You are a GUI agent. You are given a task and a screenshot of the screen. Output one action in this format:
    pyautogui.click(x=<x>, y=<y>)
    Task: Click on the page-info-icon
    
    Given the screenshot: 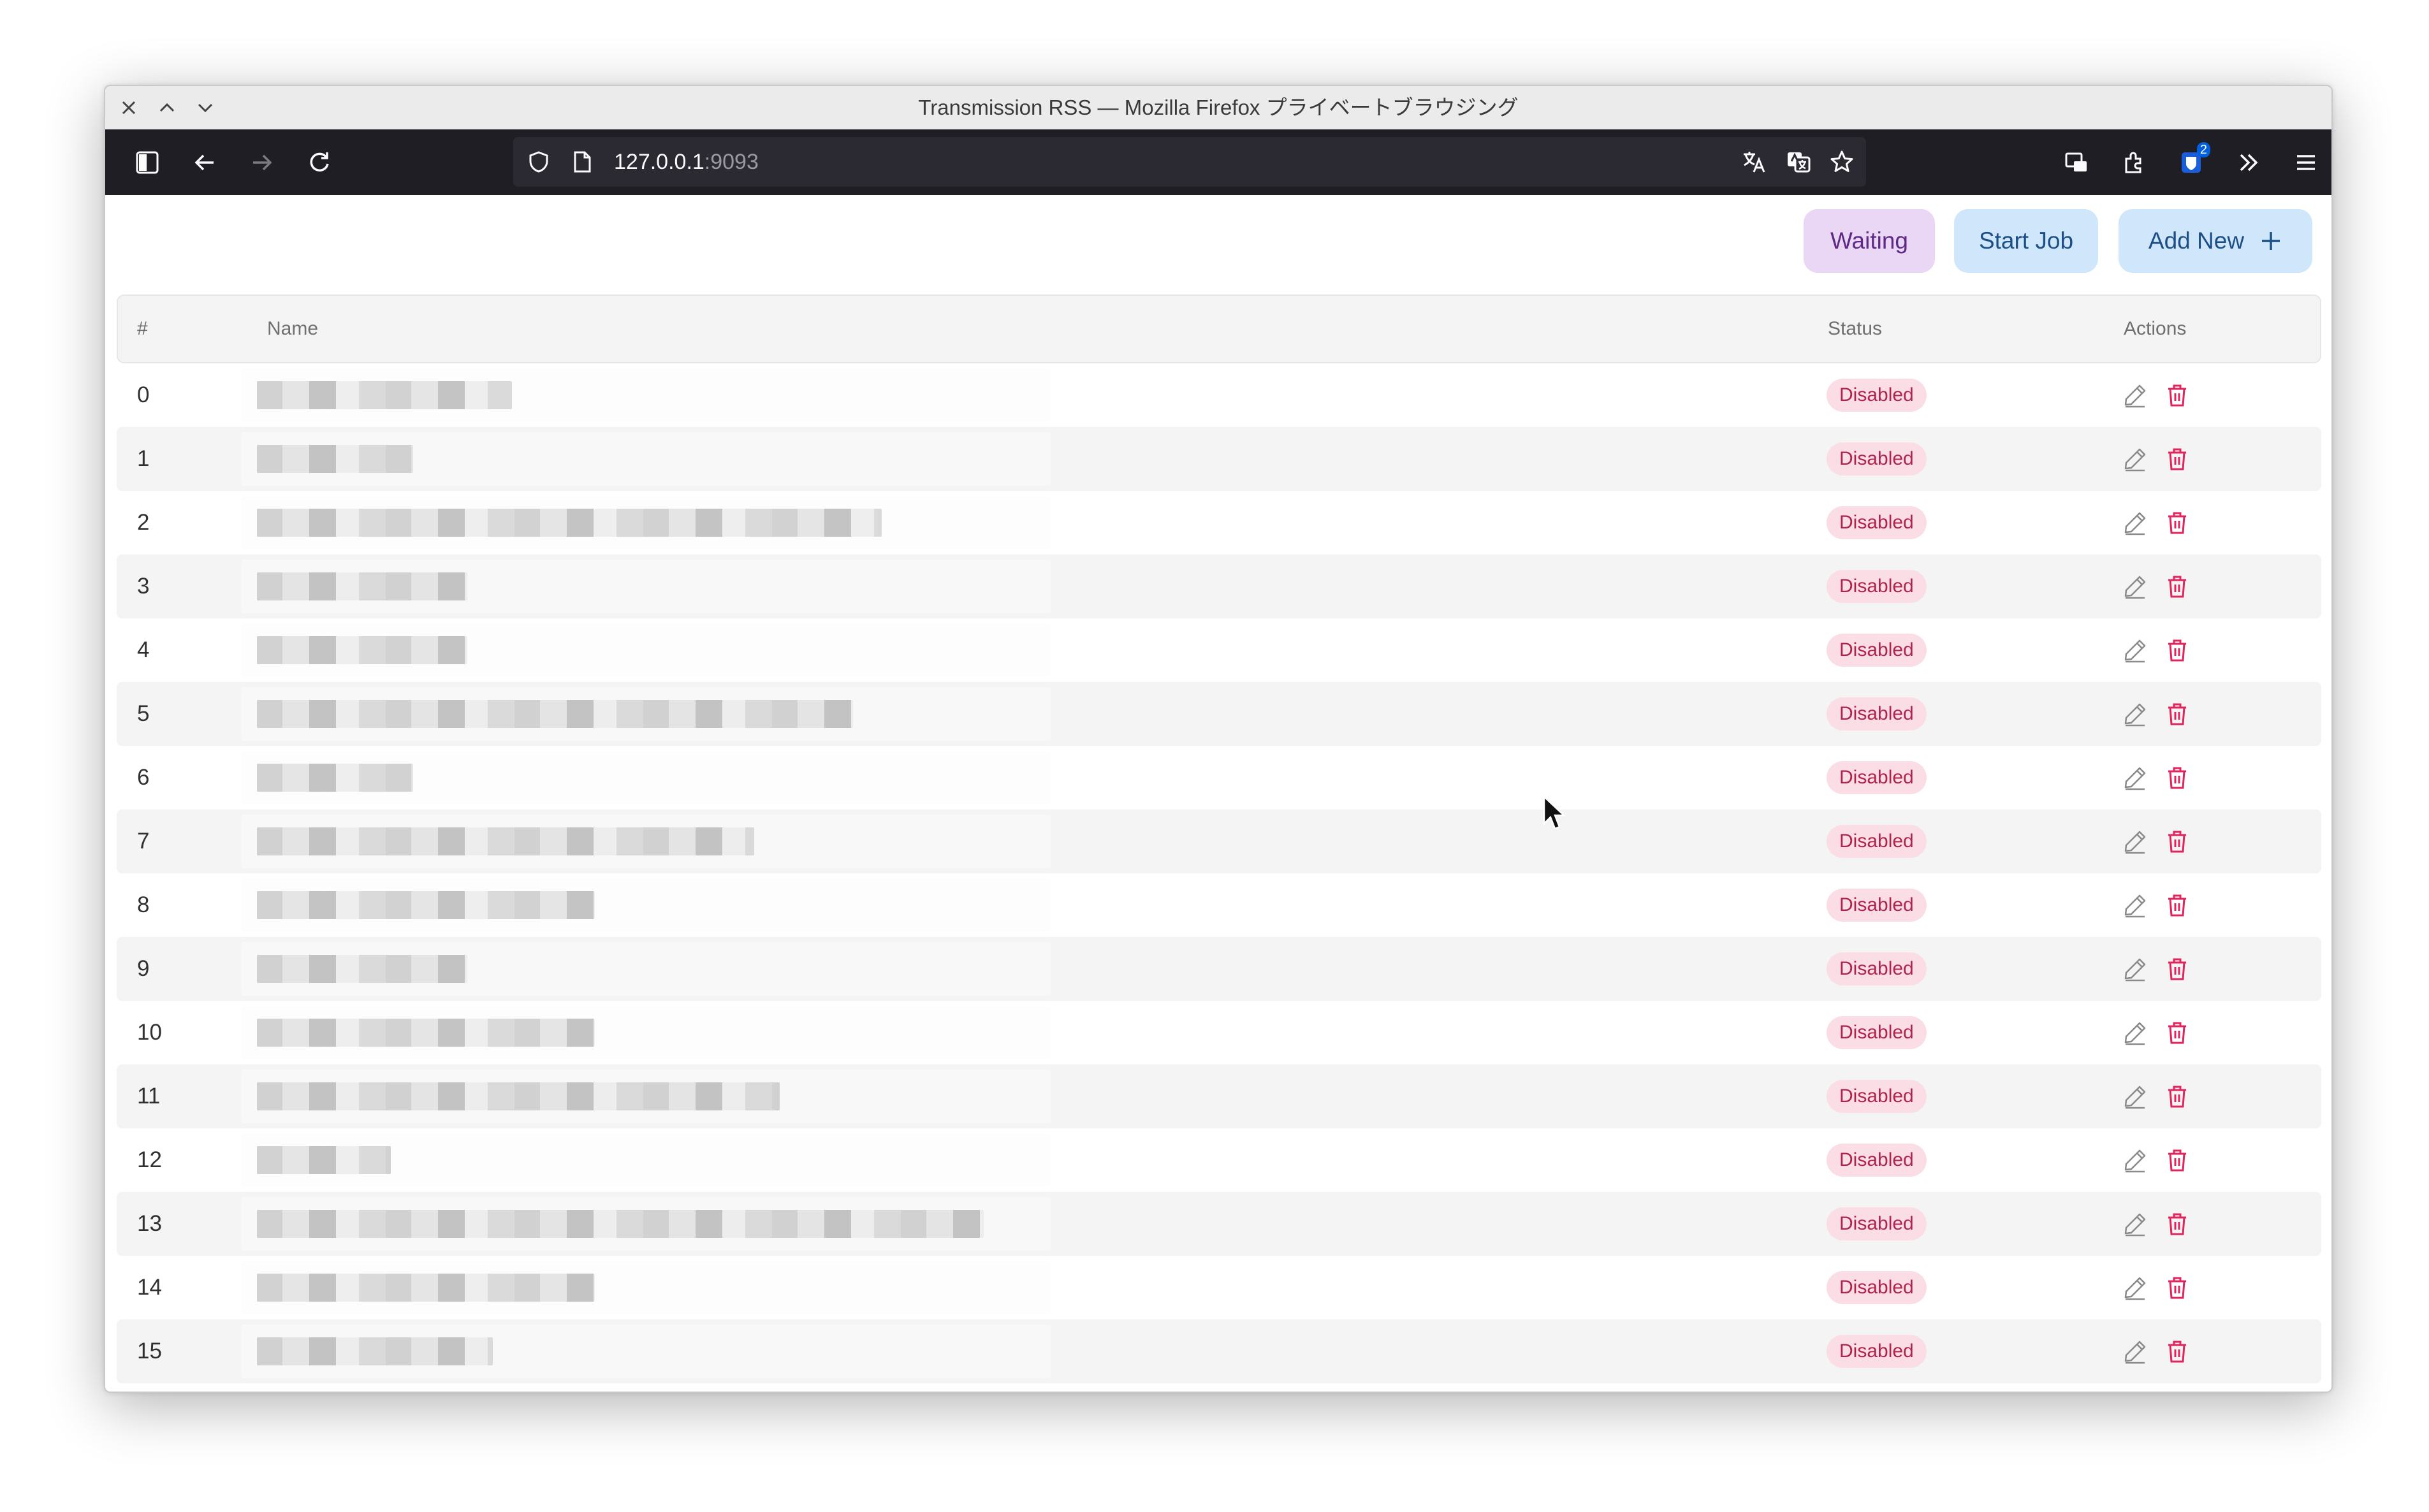 What is the action you would take?
    pyautogui.click(x=582, y=162)
    